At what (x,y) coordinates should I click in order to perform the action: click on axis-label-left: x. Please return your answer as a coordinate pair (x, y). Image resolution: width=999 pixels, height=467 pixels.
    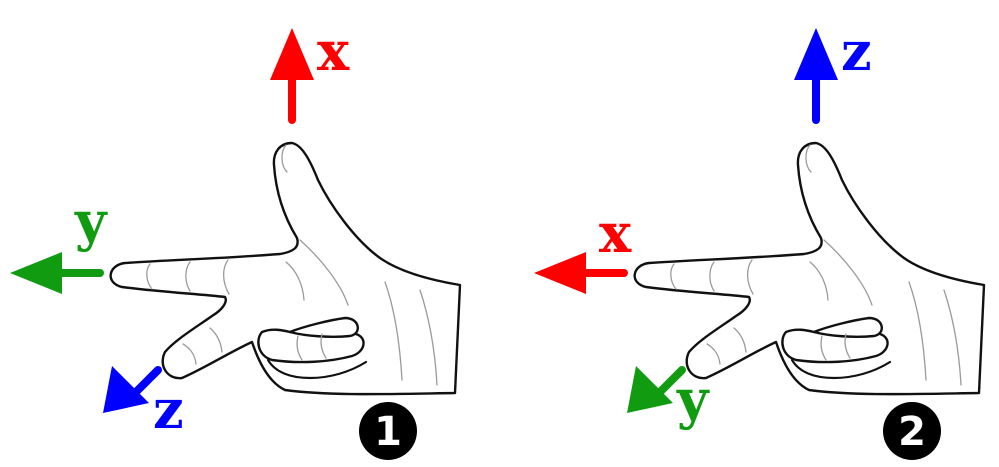
    Looking at the image, I should click on (615, 233).